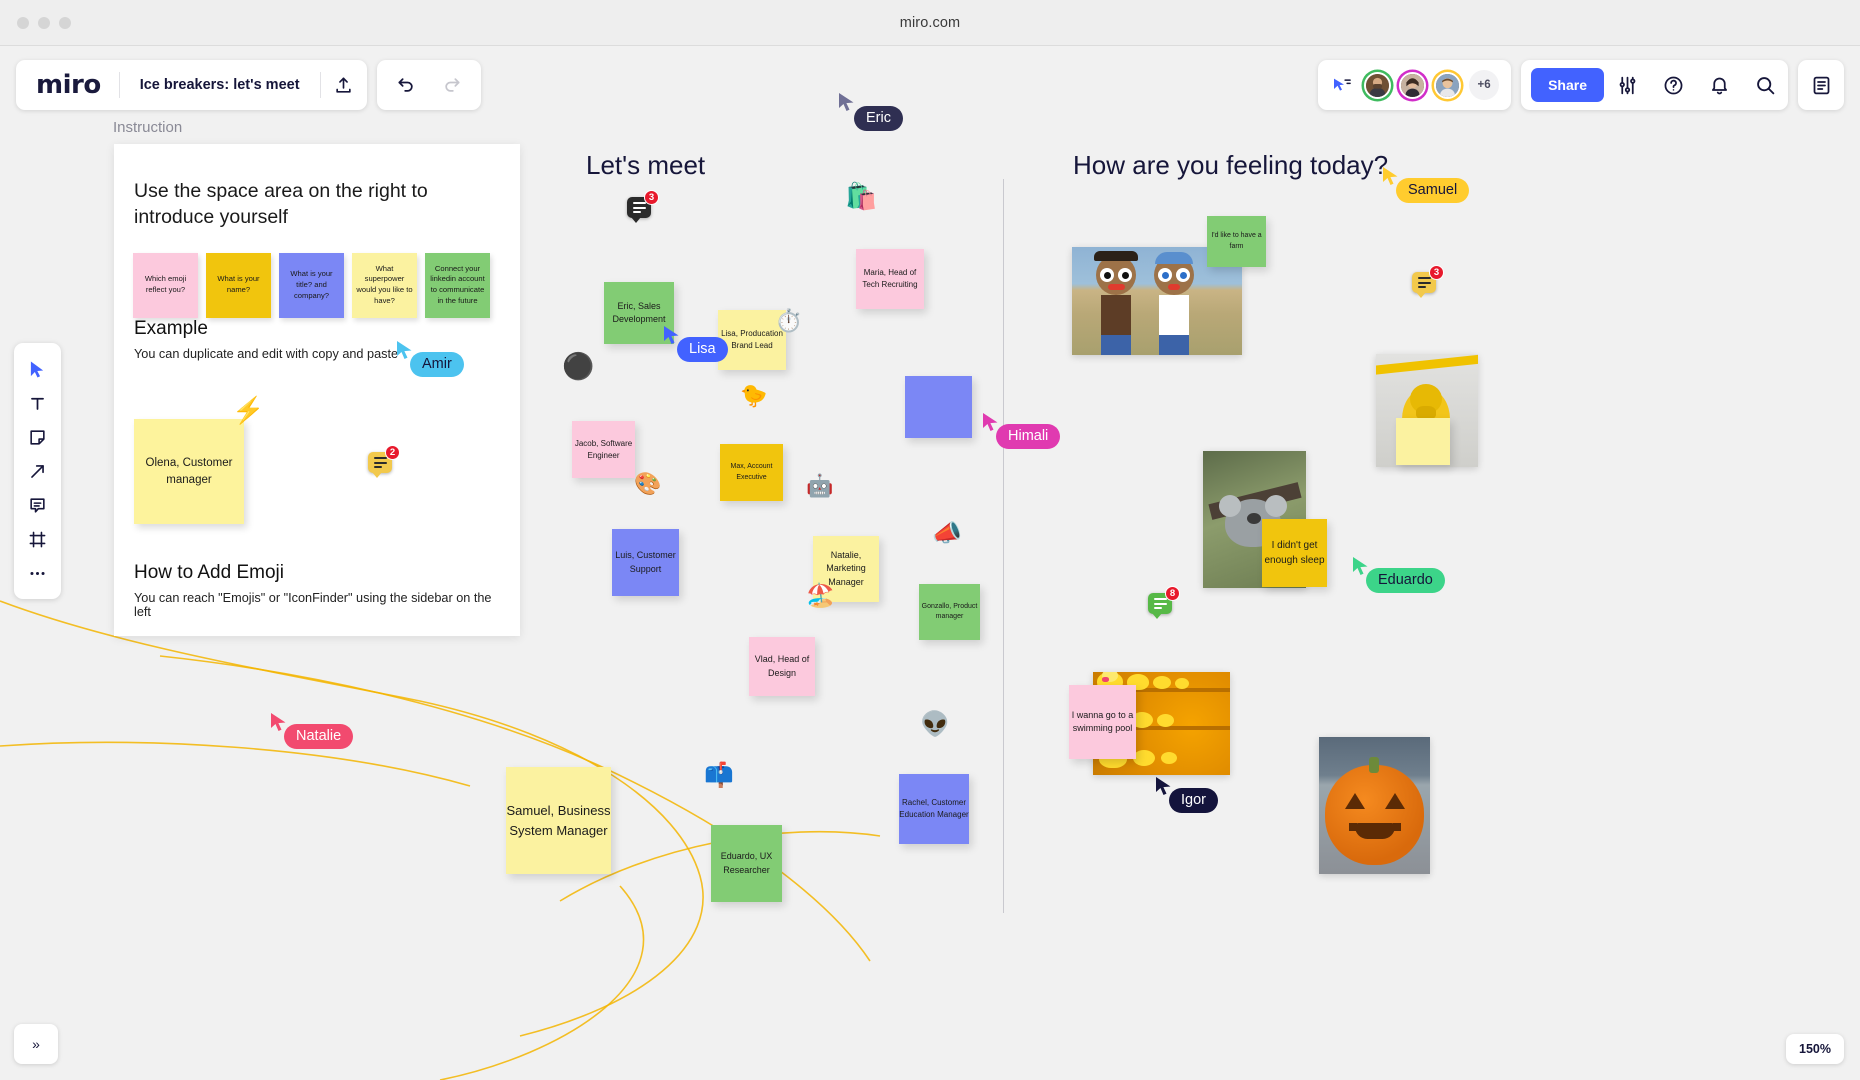  I want to click on document-icon, so click(1821, 85).